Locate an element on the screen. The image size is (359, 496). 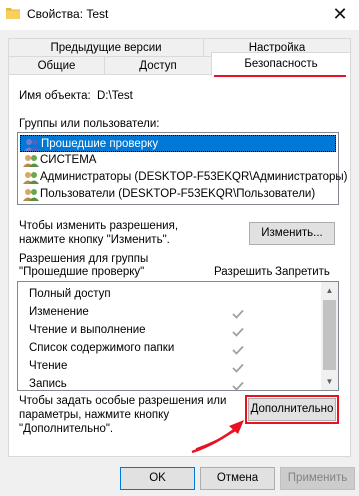
tab-security: Безопасность is located at coordinates (281, 64).